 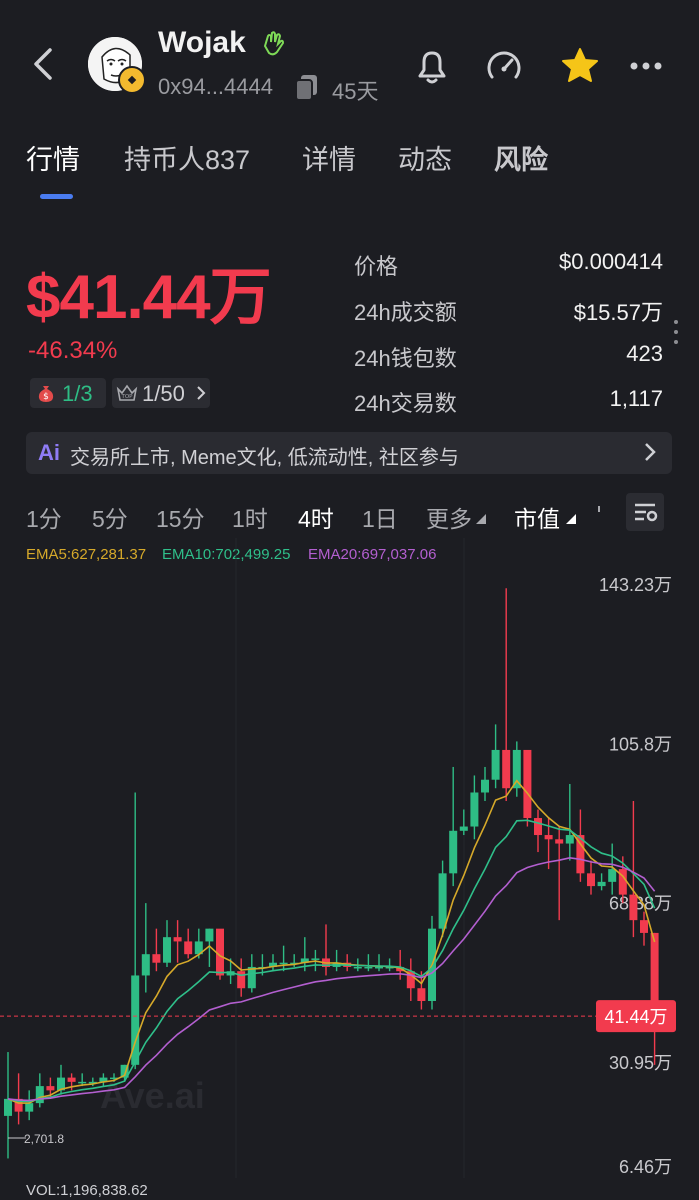 I want to click on interval-5m: 5分, so click(x=110, y=517).